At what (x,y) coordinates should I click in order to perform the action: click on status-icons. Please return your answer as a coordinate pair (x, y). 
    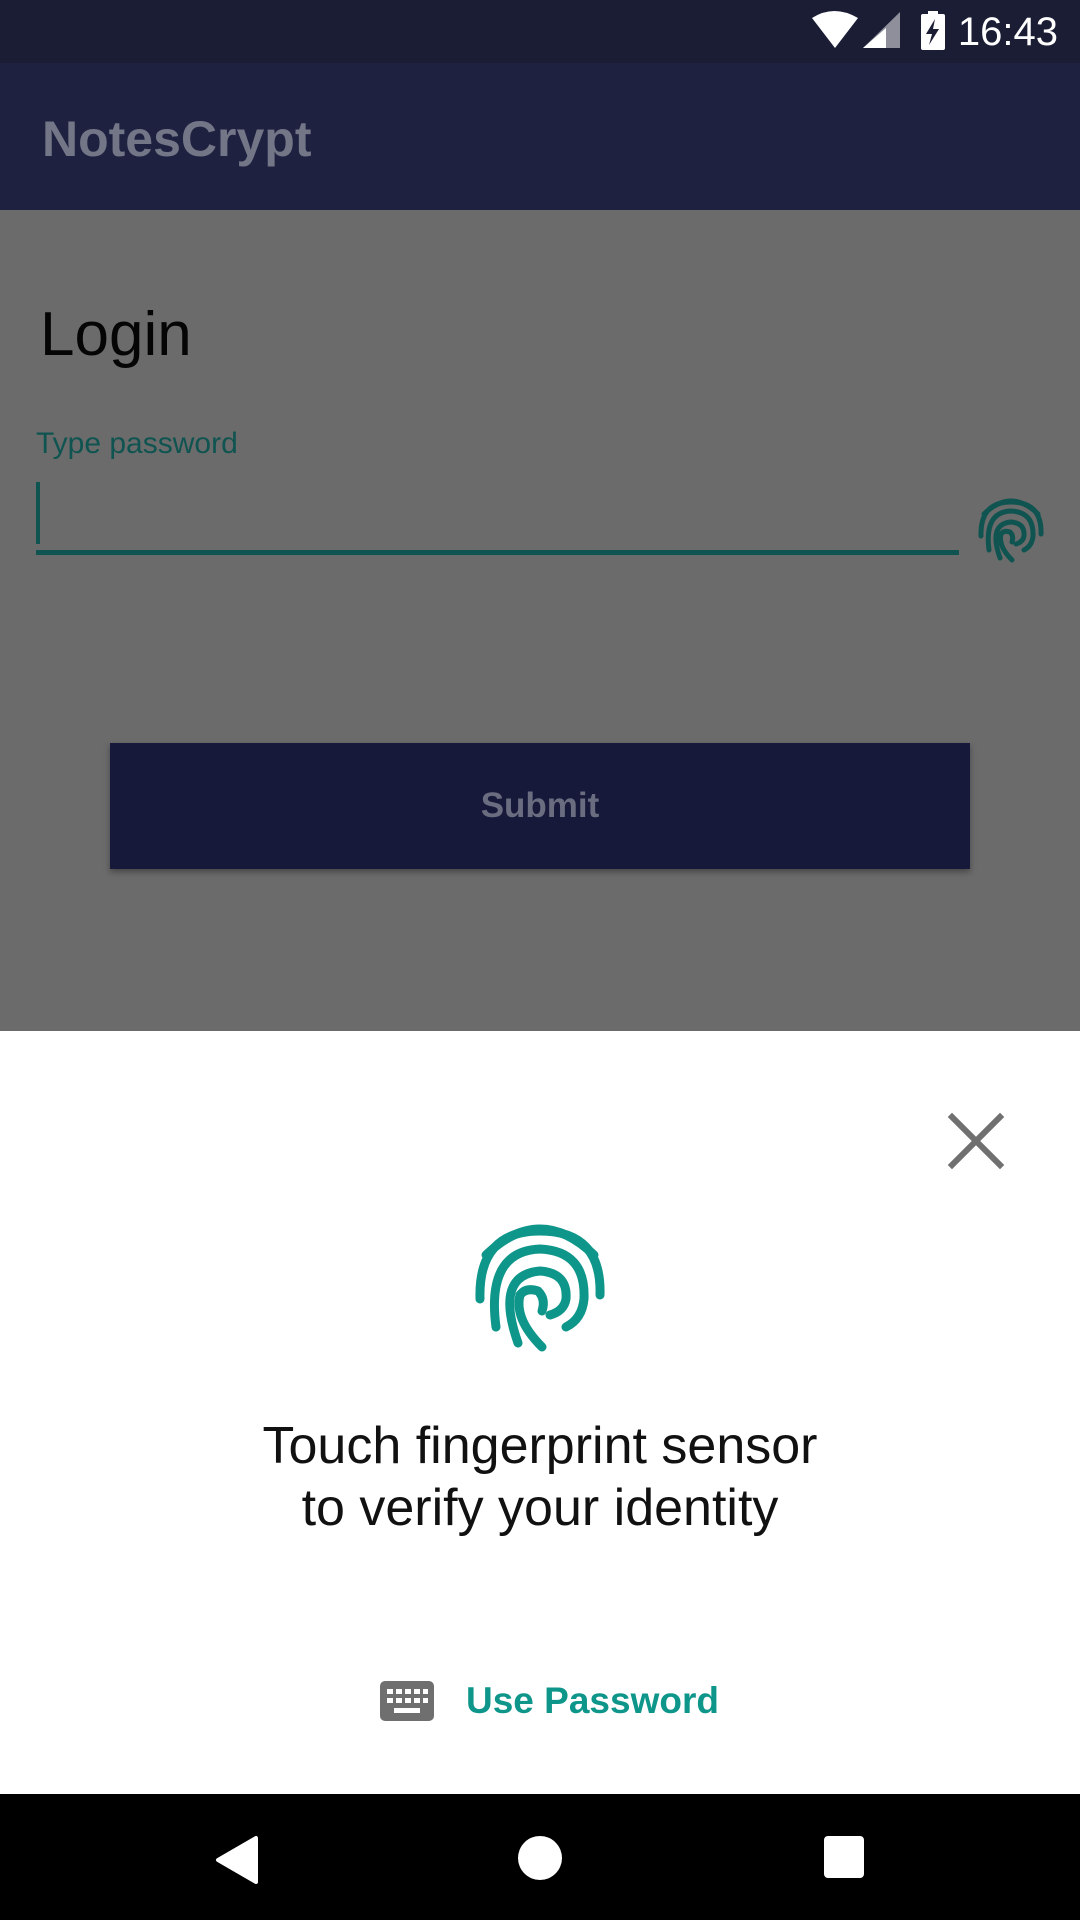
    Looking at the image, I should click on (878, 30).